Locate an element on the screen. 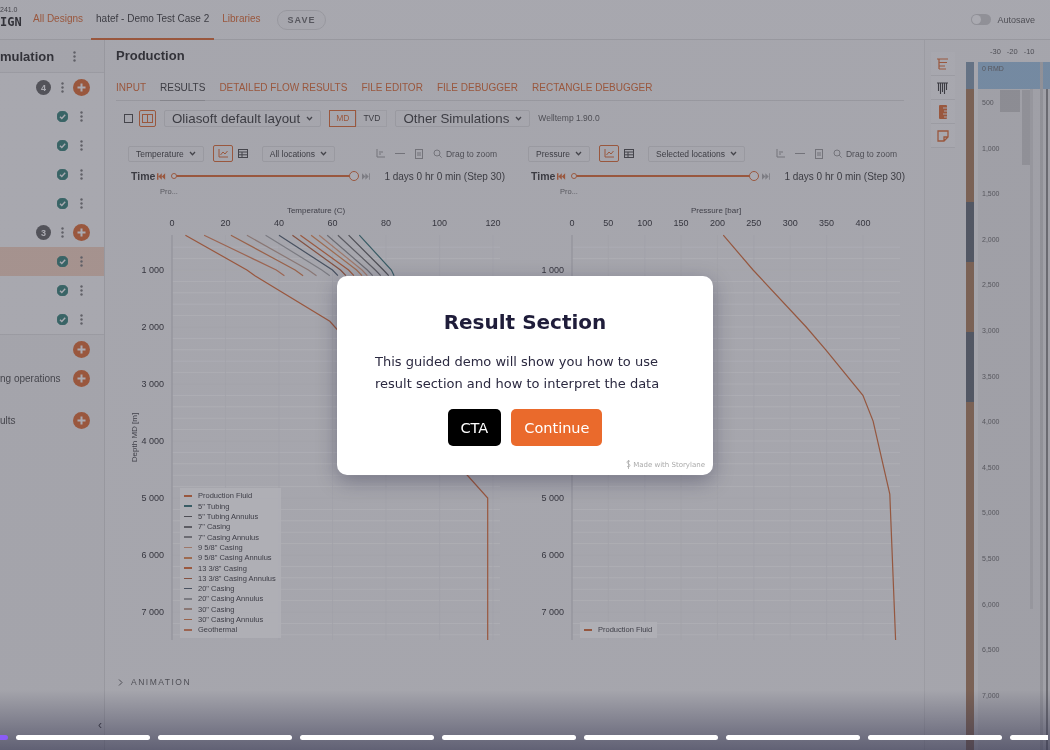 The width and height of the screenshot is (1050, 750). dialog-message: This guided demo will show you how to use result section and how to interpret the data is located at coordinates (518, 373).